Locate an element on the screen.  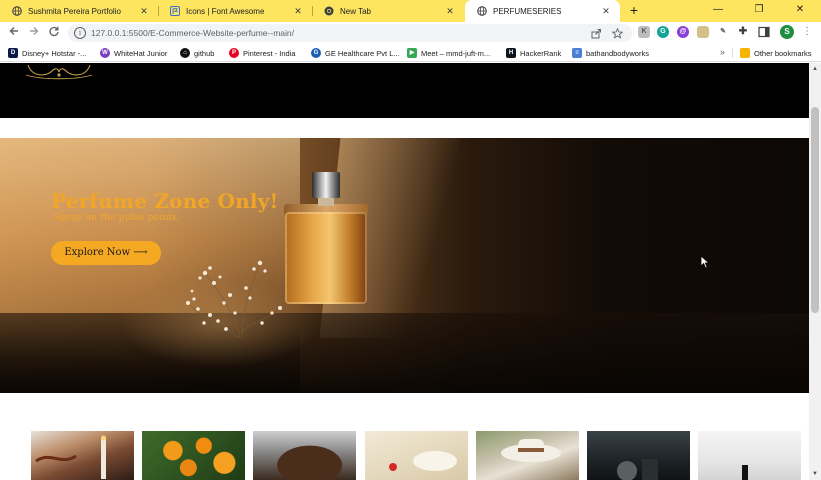
extension-pen-icon: ✎ is located at coordinates (723, 32).